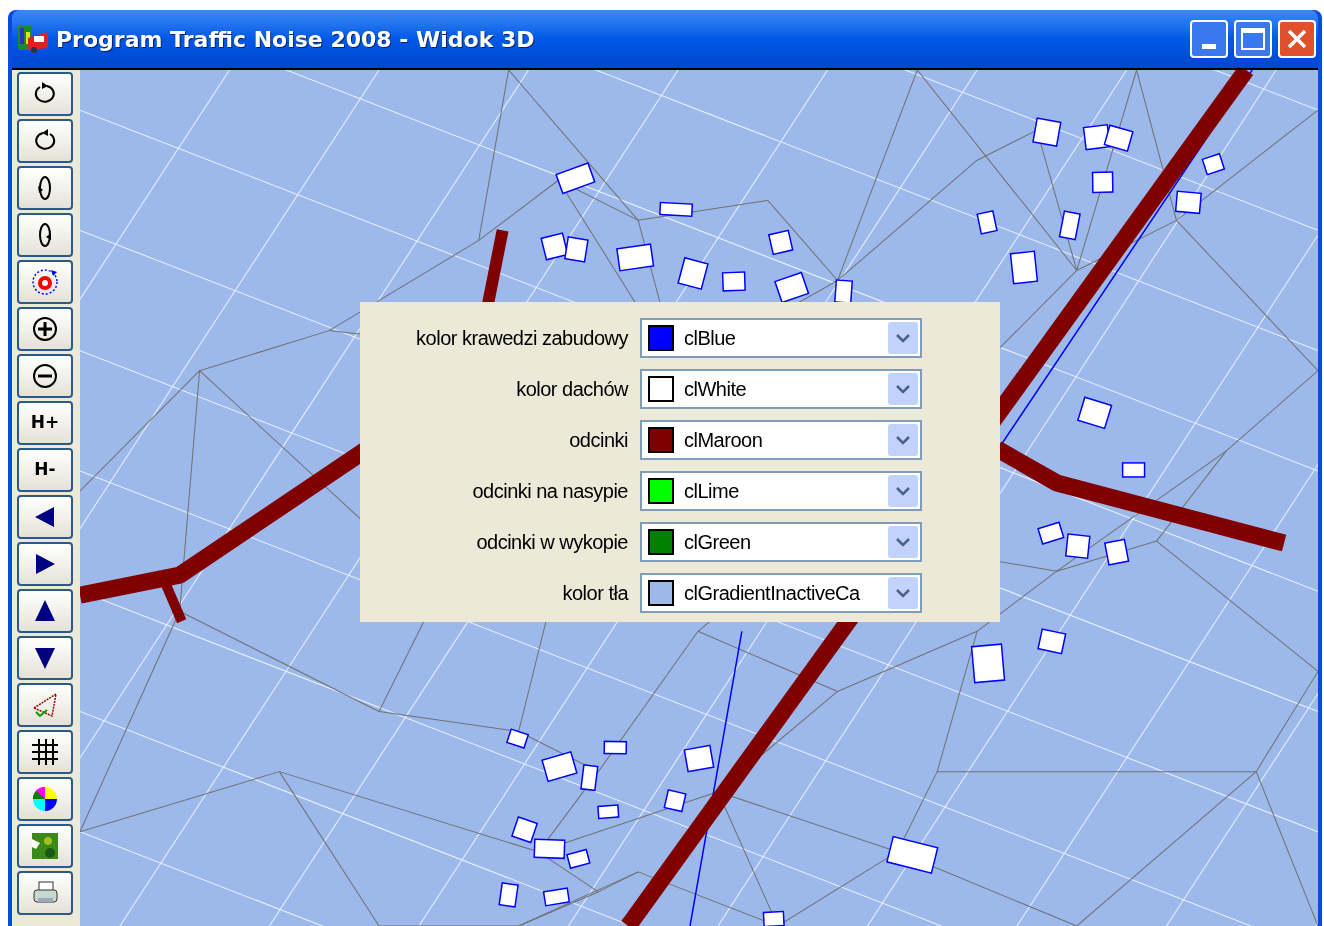 This screenshot has width=1324, height=926. I want to click on setting-label: kolor tła, so click(595, 593).